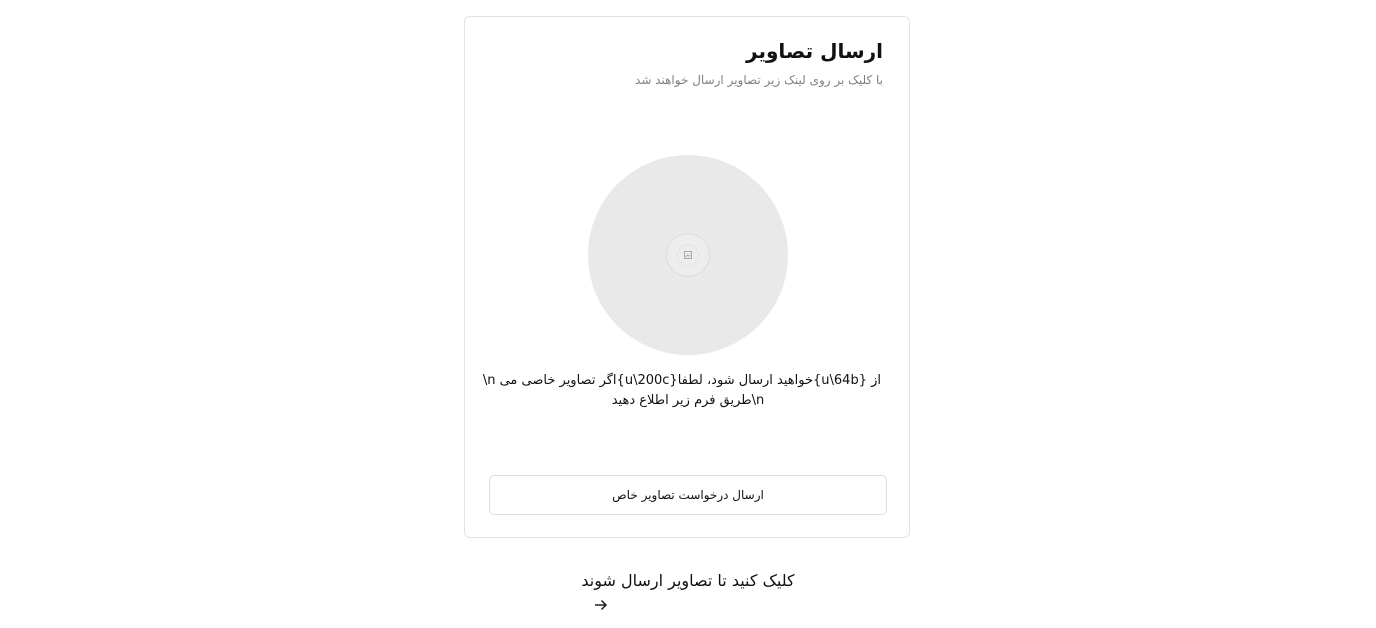 The image size is (1376, 628). I want to click on send-images-link-label: کلیک کنید تا تصاویر ارسال شوند, so click(688, 580).